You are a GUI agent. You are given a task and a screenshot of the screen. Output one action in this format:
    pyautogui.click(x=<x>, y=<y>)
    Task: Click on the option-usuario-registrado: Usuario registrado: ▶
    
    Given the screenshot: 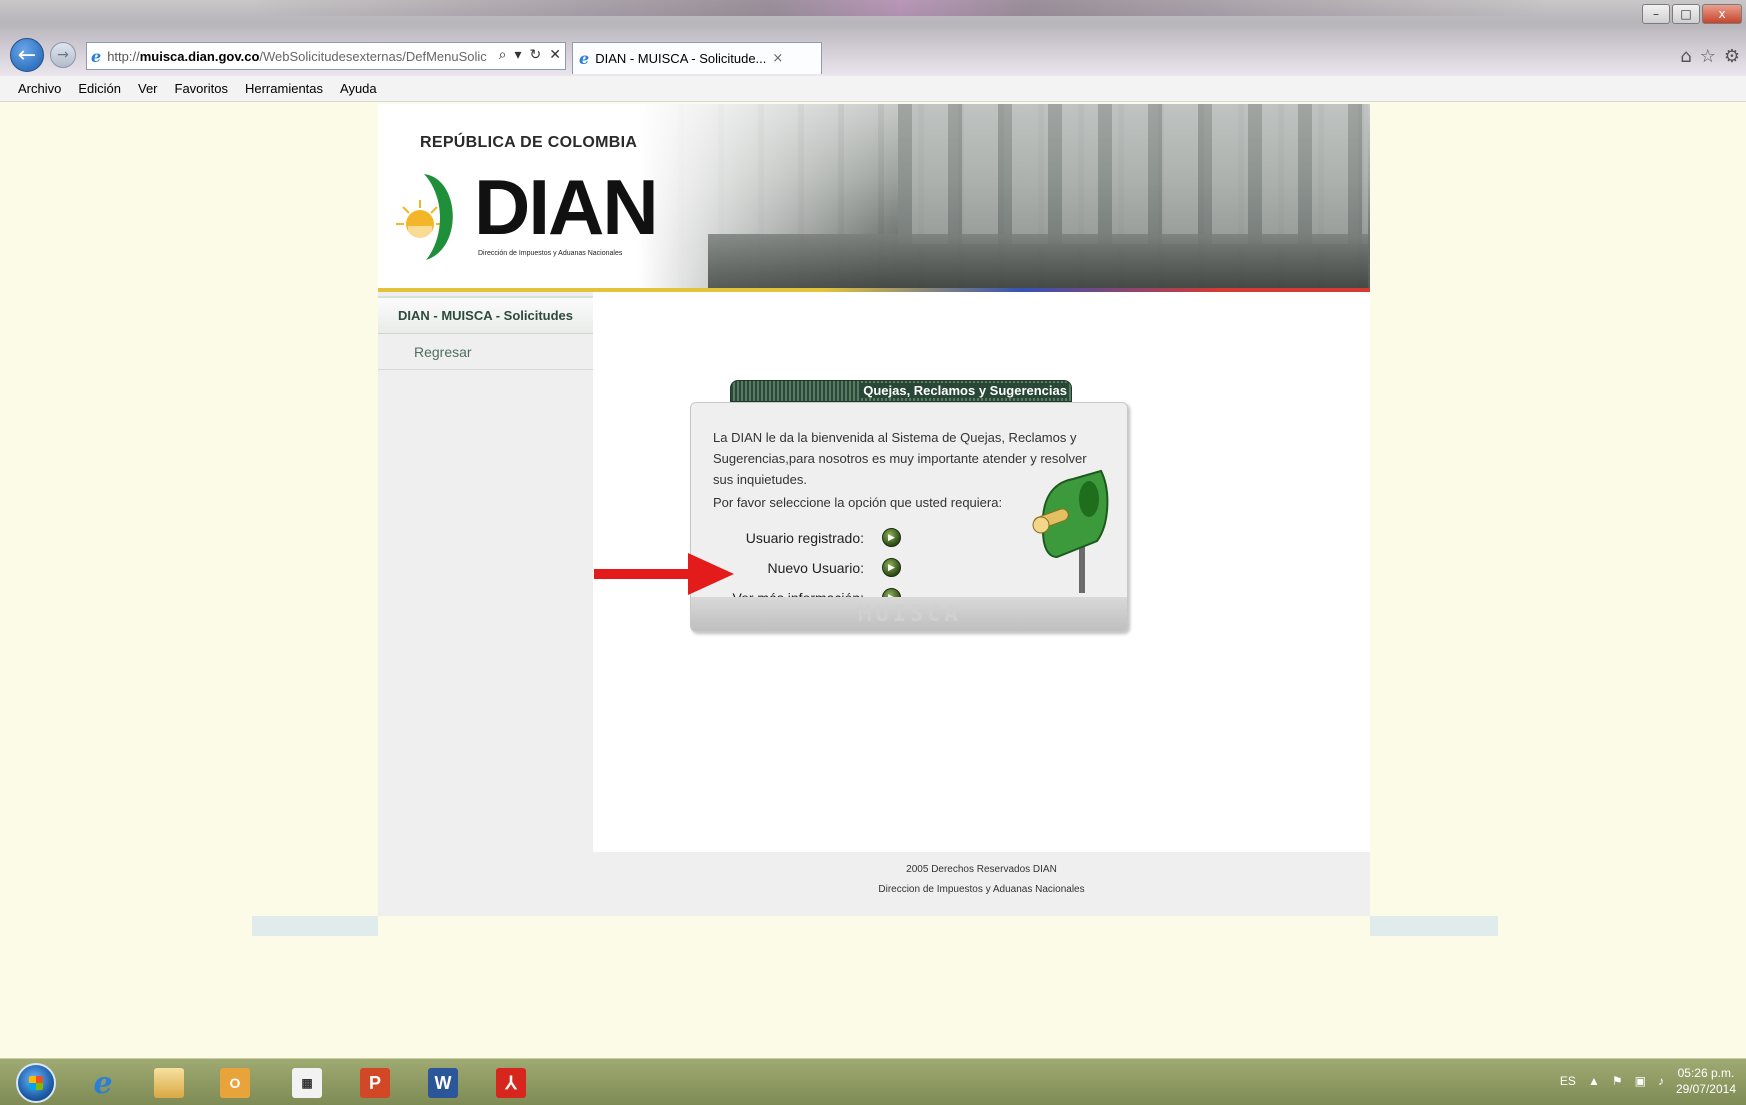 What is the action you would take?
    pyautogui.click(x=823, y=537)
    